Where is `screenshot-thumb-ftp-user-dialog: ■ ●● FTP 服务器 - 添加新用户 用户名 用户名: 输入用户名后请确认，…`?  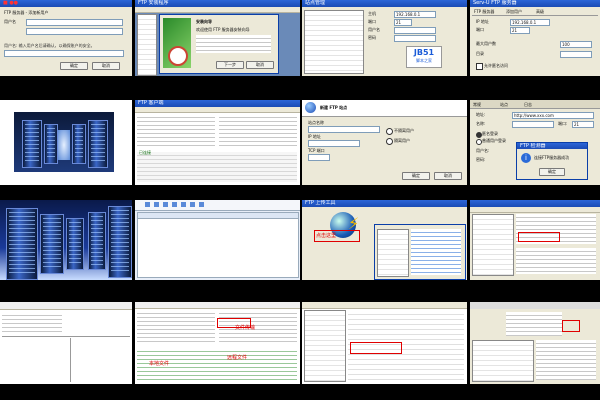 screenshot-thumb-ftp-user-dialog: ■ ●● FTP 服务器 - 添加新用户 用户名 用户名: 输入用户名后请确认，… is located at coordinates (66, 38).